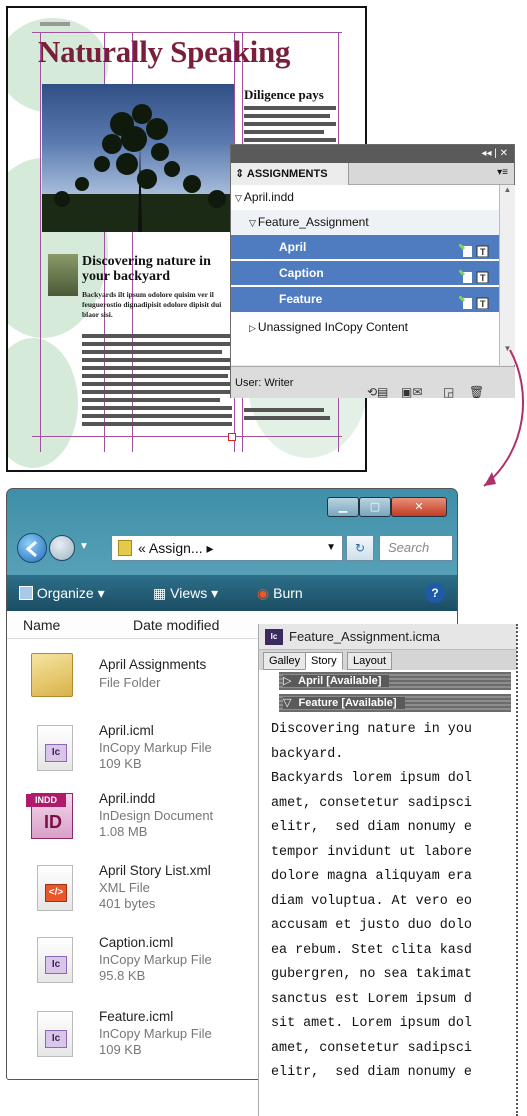 The width and height of the screenshot is (527, 1116). Describe the element at coordinates (324, 661) in the screenshot. I see `tab-story: Story` at that location.